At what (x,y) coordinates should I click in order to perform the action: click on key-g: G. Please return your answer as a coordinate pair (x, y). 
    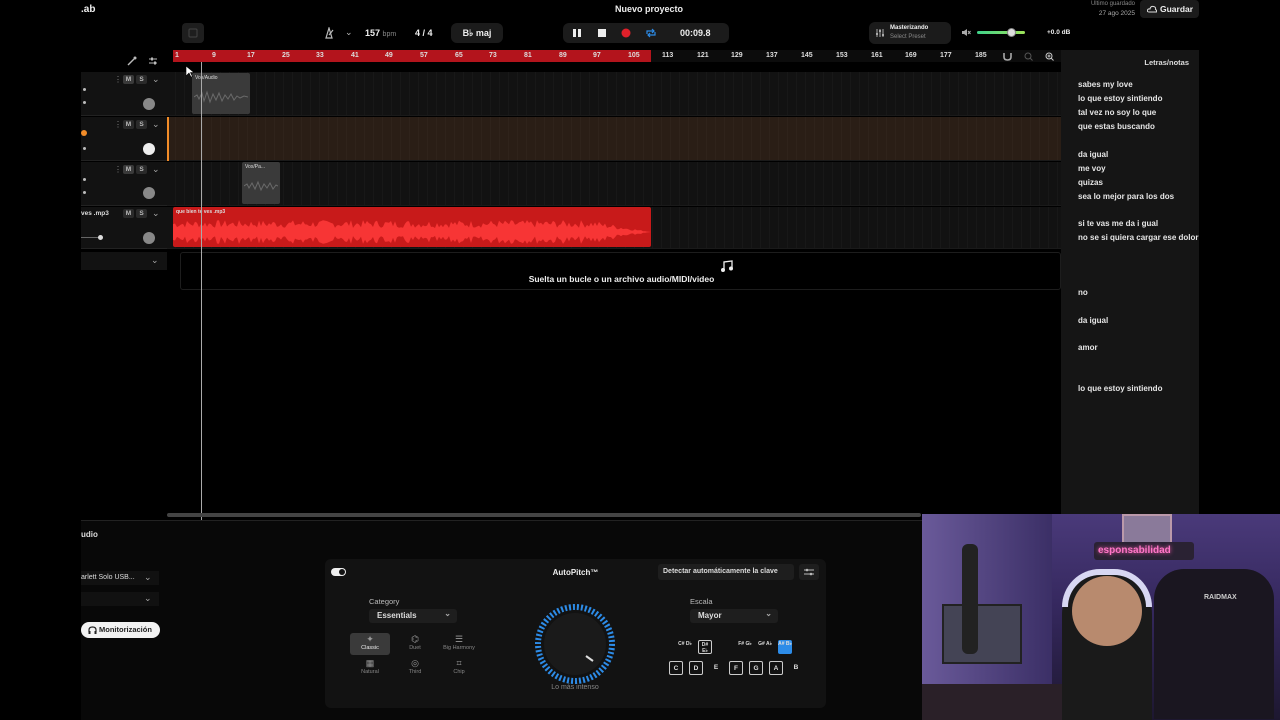
    Looking at the image, I should click on (756, 668).